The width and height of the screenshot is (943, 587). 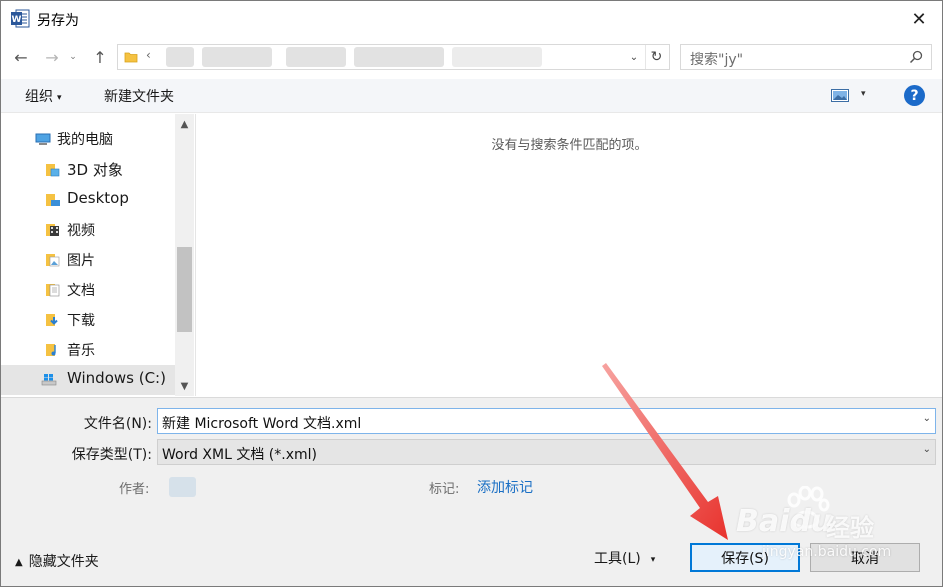 What do you see at coordinates (239, 455) in the screenshot?
I see `filetype-value: Word XML 文档 (*.xml)` at bounding box center [239, 455].